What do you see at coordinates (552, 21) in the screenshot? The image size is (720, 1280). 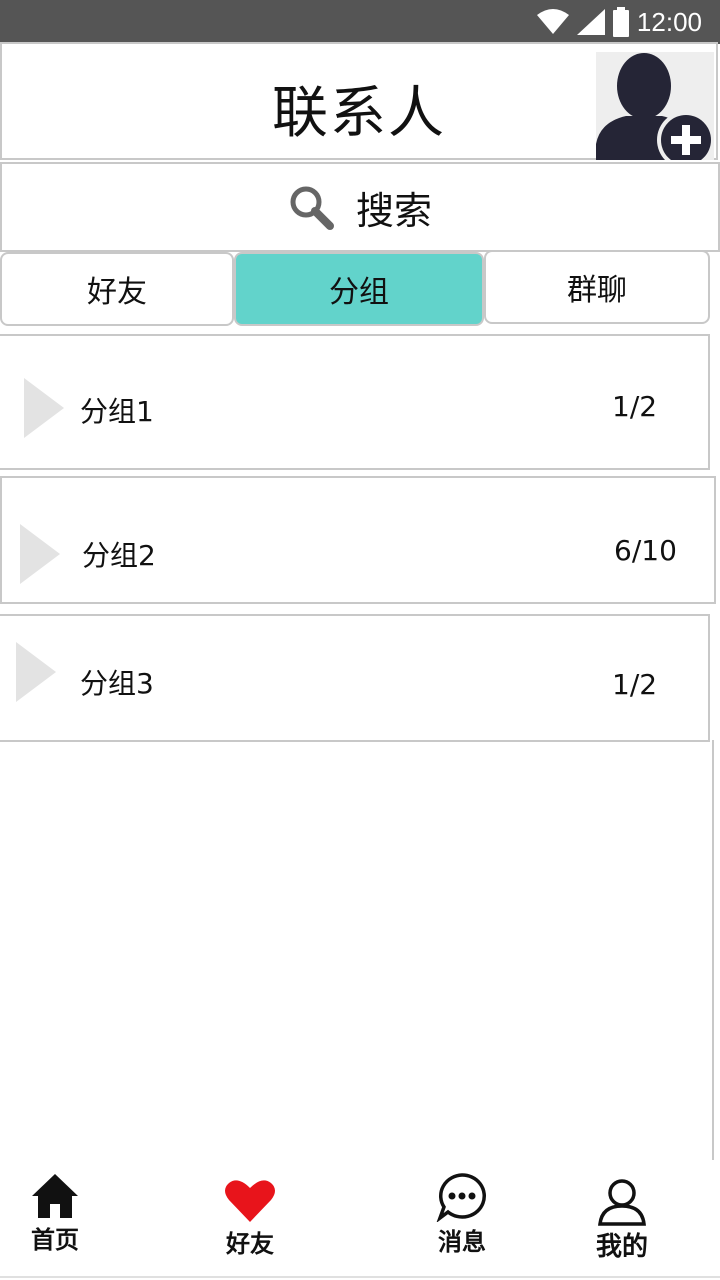 I see `wifi-icon` at bounding box center [552, 21].